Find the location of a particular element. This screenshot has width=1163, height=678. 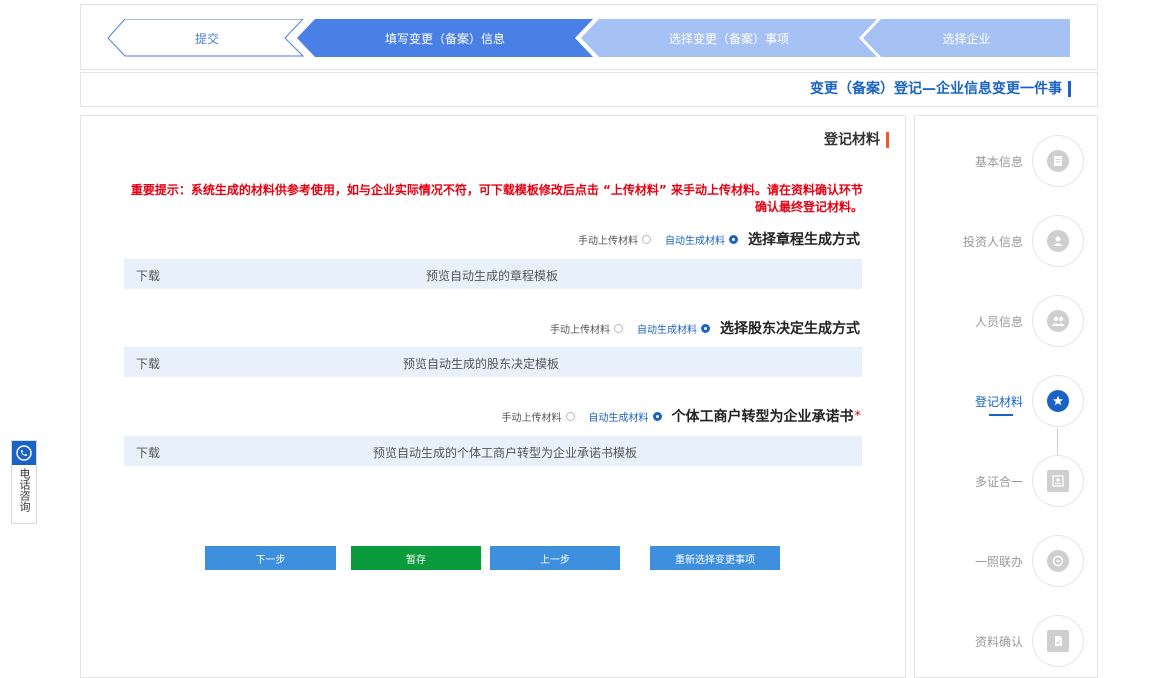

choice-row-commitment: 手动上传材料 自动生成材料 个体工商户转型为企业承诺书 * is located at coordinates (675, 416).